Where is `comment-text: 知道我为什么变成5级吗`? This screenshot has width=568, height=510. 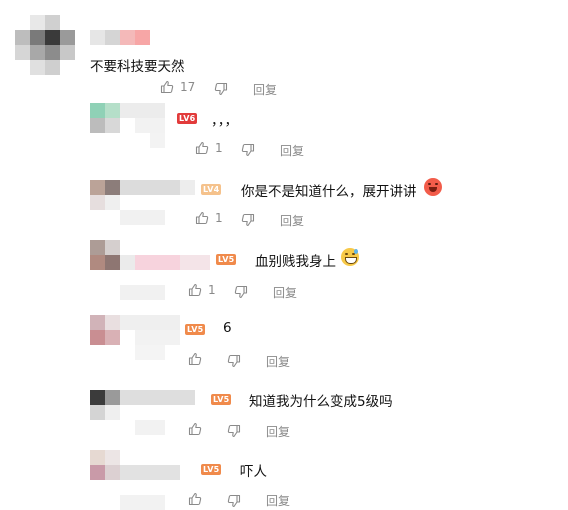
comment-text: 知道我为什么变成5级吗 is located at coordinates (321, 402).